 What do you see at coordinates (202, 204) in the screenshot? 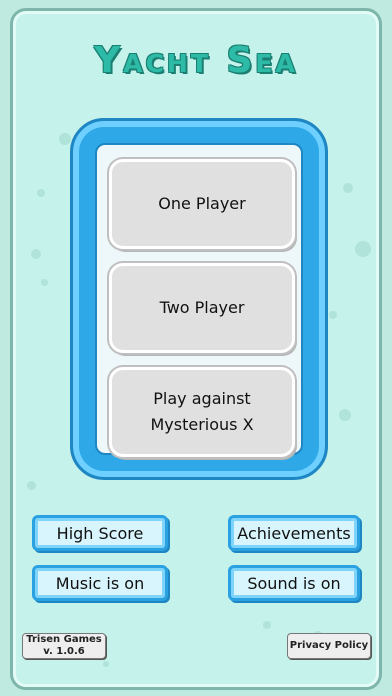
I see `one-player-button: One Player` at bounding box center [202, 204].